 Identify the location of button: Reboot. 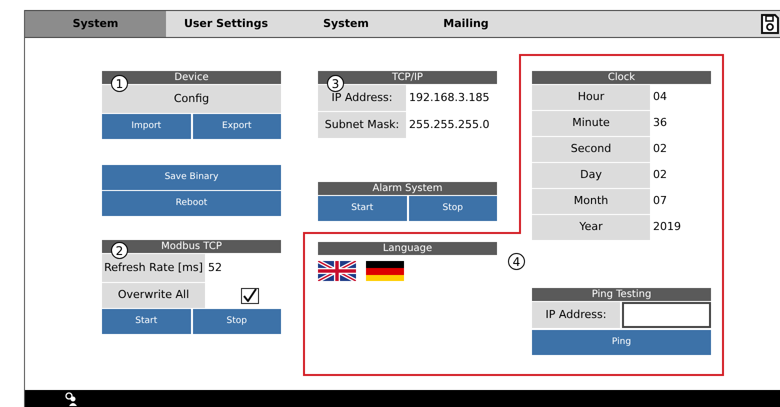
(191, 203).